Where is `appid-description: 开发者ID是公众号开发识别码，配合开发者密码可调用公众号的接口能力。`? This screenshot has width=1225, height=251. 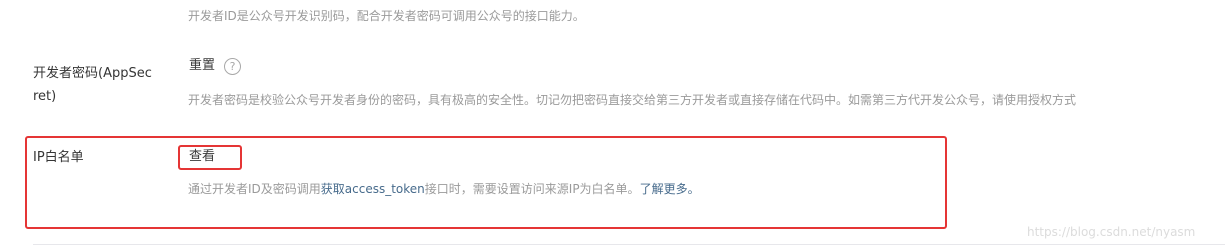
appid-description: 开发者ID是公众号开发识别码，配合开发者密码可调用公众号的接口能力。 is located at coordinates (386, 16).